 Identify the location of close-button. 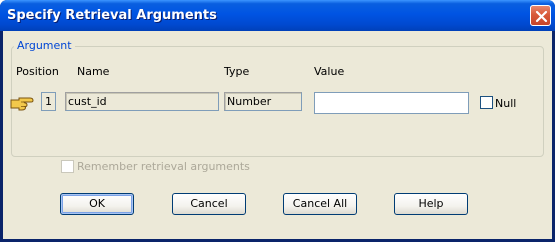
(540, 15).